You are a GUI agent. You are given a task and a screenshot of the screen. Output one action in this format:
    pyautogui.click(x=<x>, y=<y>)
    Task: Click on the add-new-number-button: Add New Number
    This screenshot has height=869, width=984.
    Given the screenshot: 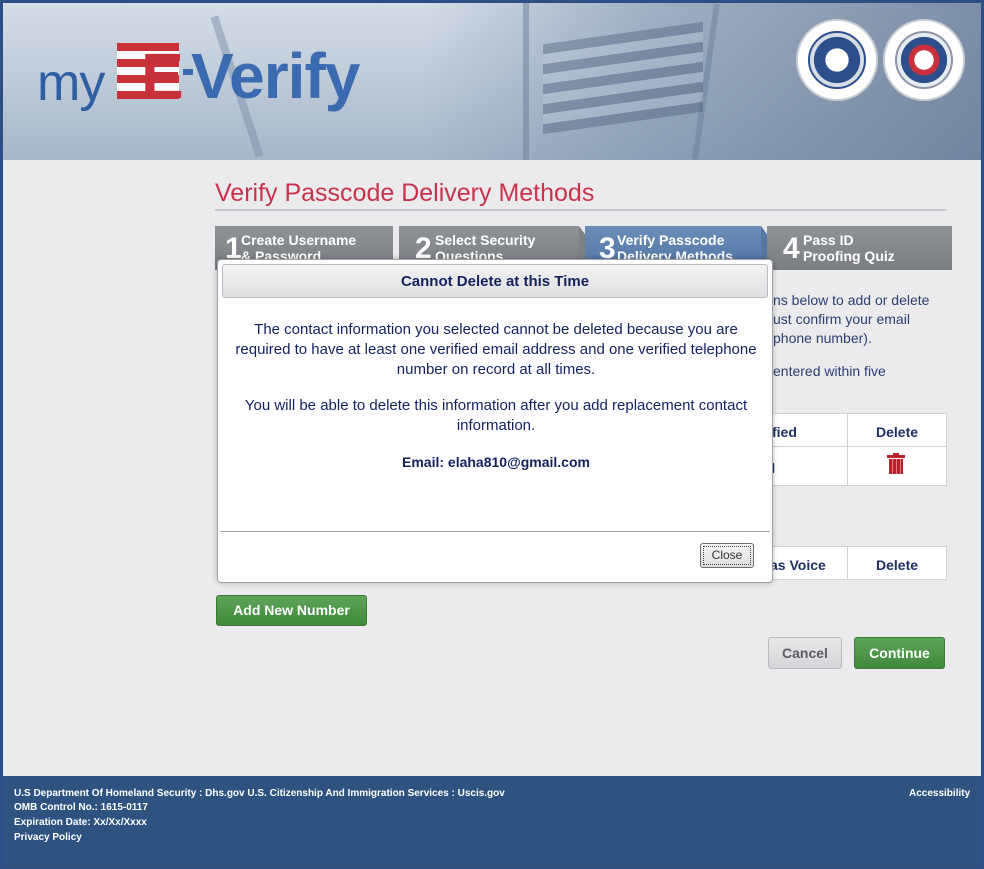 What is the action you would take?
    pyautogui.click(x=291, y=610)
    